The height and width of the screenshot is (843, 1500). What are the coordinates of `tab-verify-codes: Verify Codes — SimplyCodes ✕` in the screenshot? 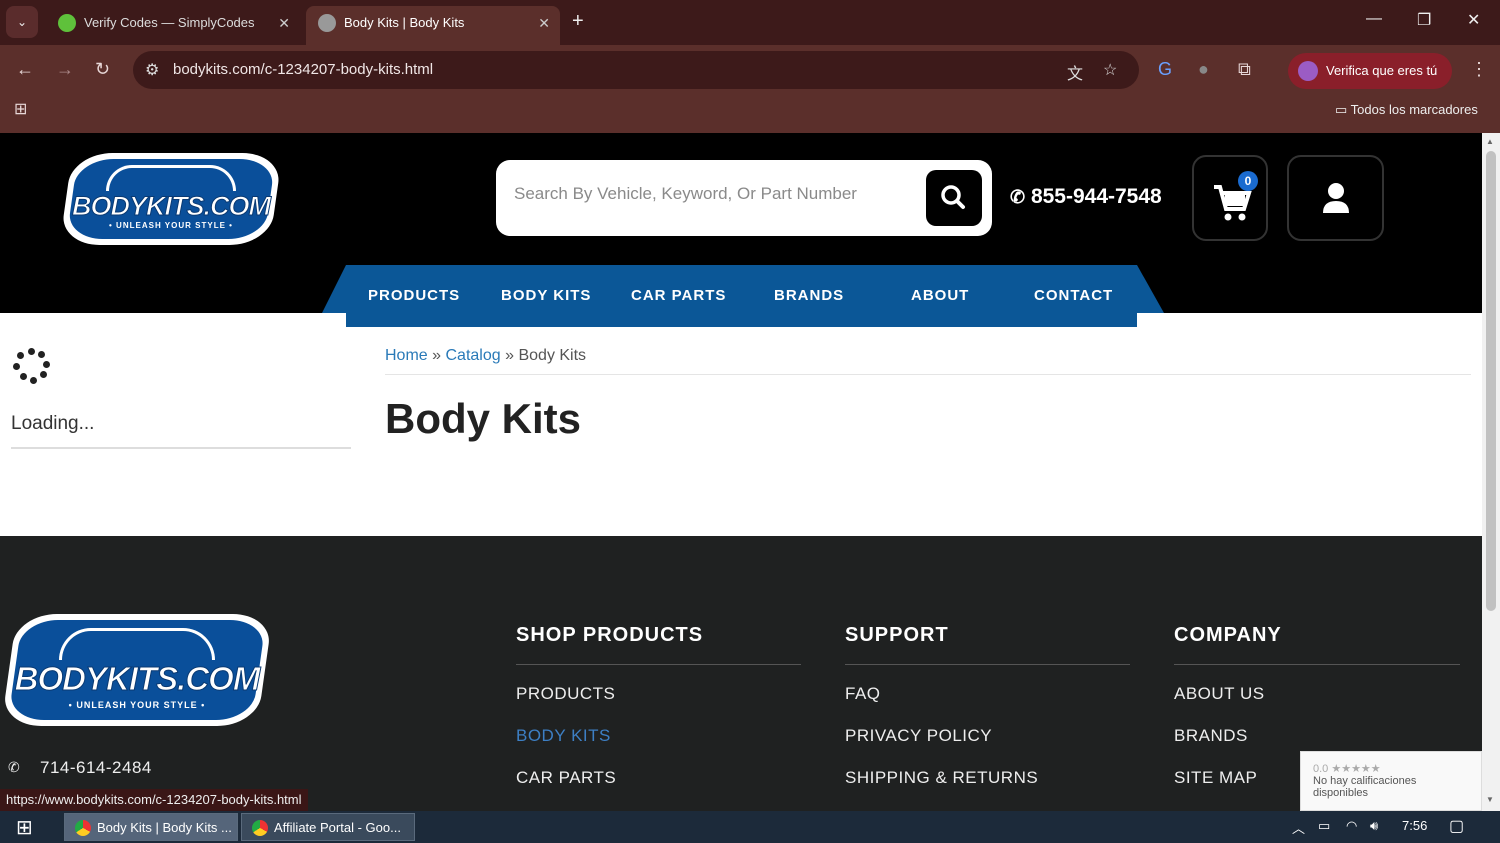 It's located at (173, 23).